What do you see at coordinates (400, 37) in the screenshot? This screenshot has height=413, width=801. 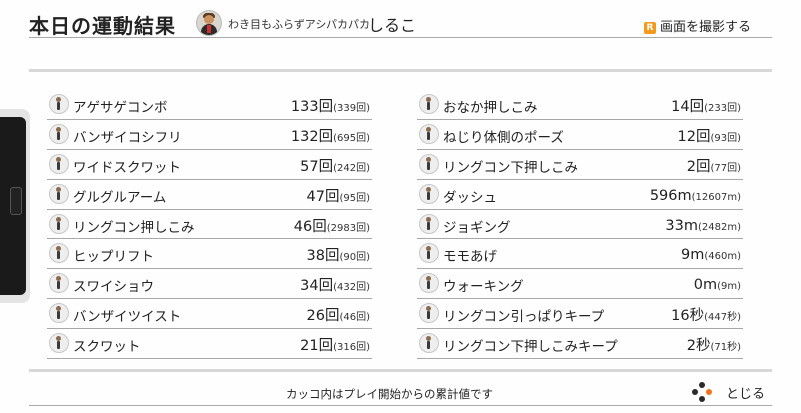 I see `header-divider` at bounding box center [400, 37].